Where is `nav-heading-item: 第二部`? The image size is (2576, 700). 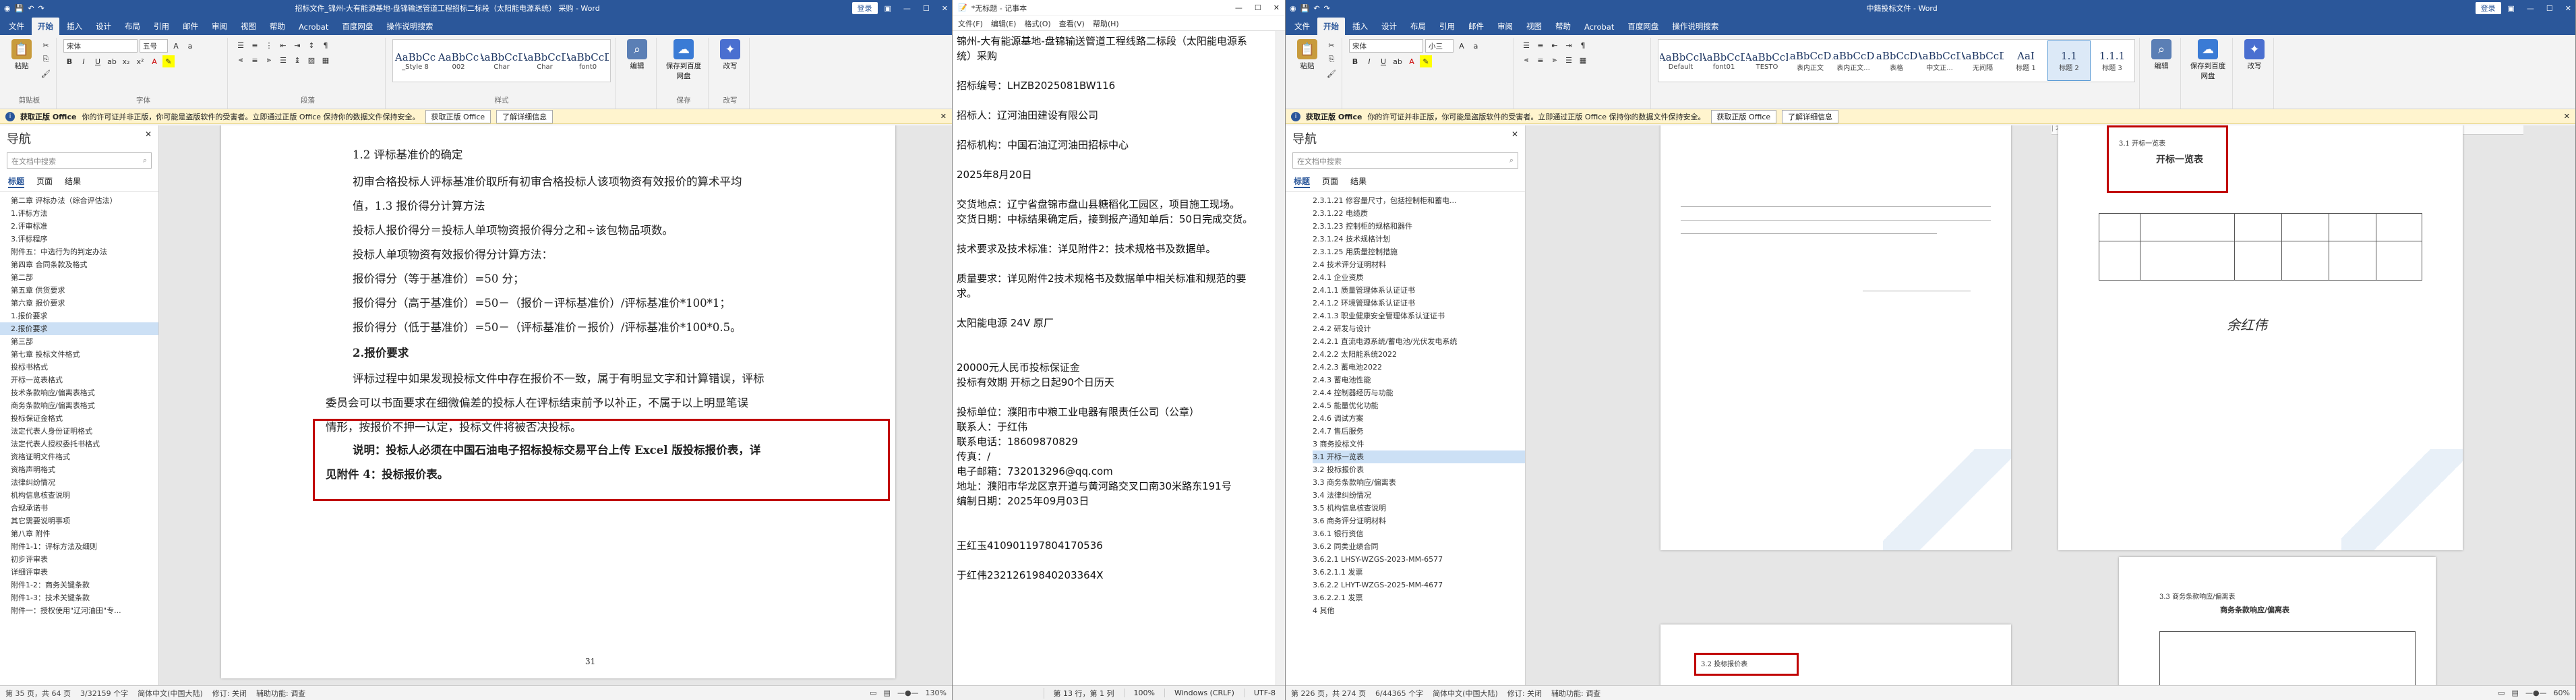 nav-heading-item: 第二部 is located at coordinates (79, 277).